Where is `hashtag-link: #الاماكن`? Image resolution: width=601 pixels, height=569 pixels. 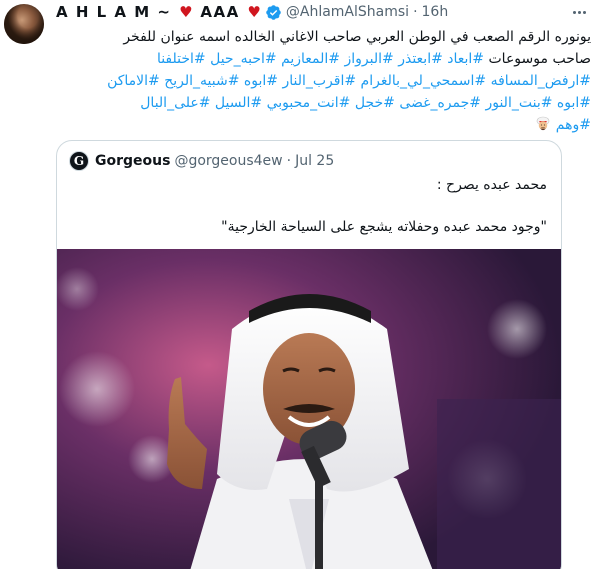 hashtag-link: #الاماكن is located at coordinates (133, 81).